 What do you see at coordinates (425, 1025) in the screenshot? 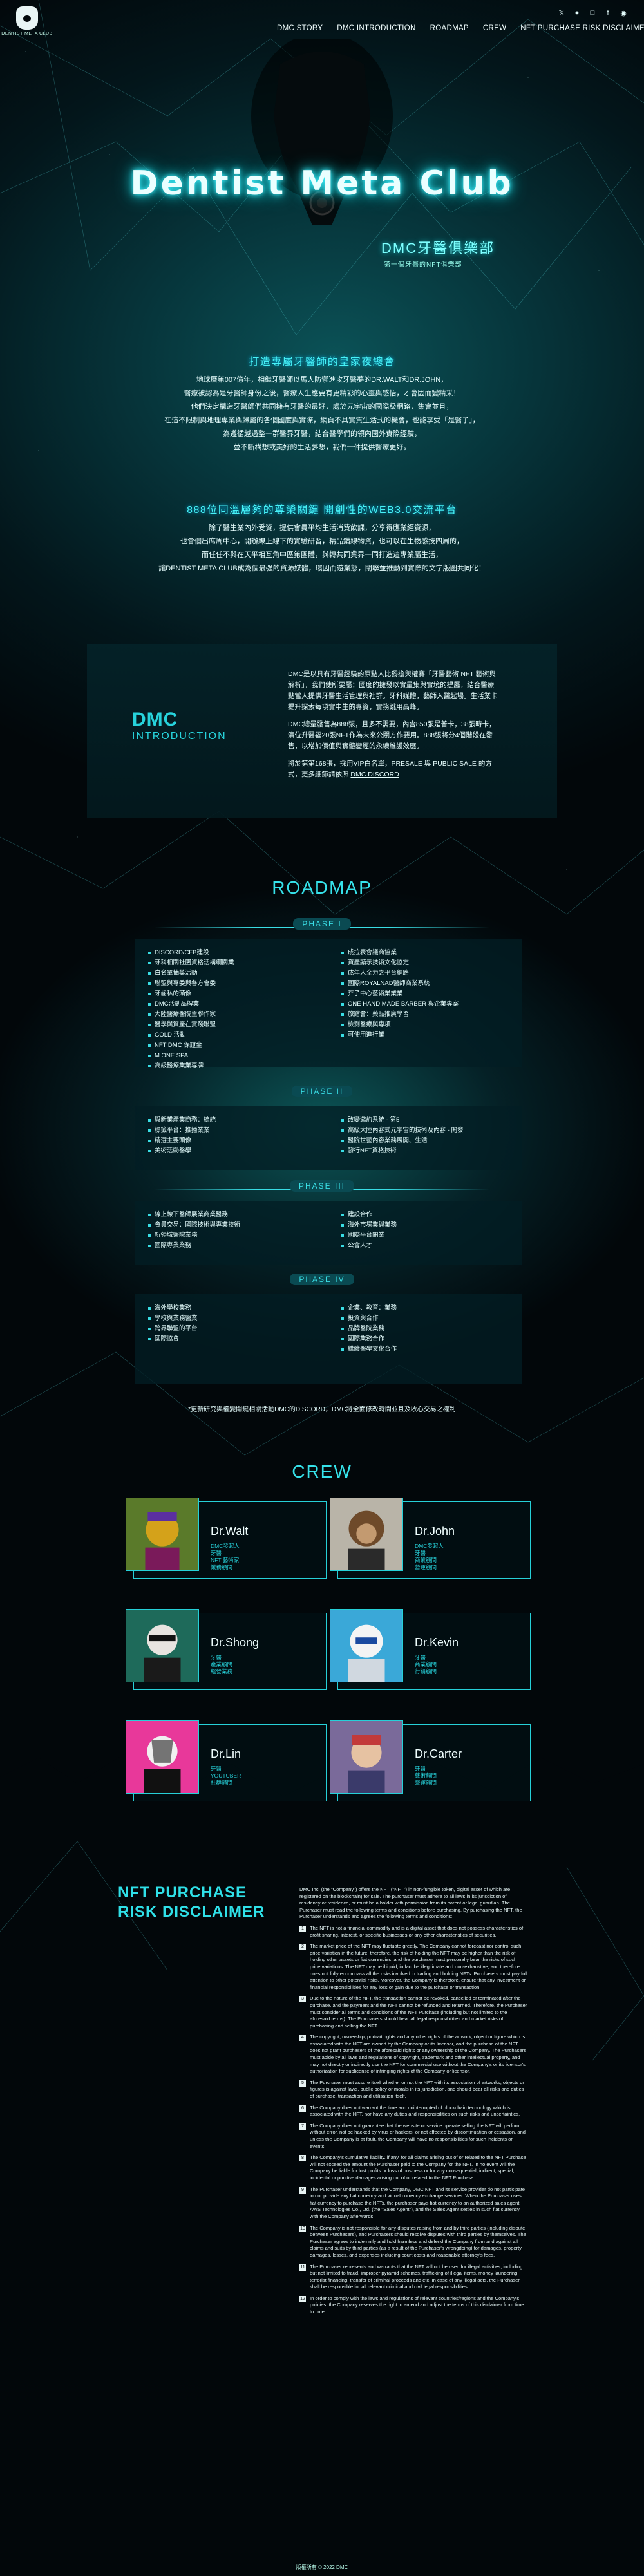
I see `roadmap-item: 檢測醫療與專項` at bounding box center [425, 1025].